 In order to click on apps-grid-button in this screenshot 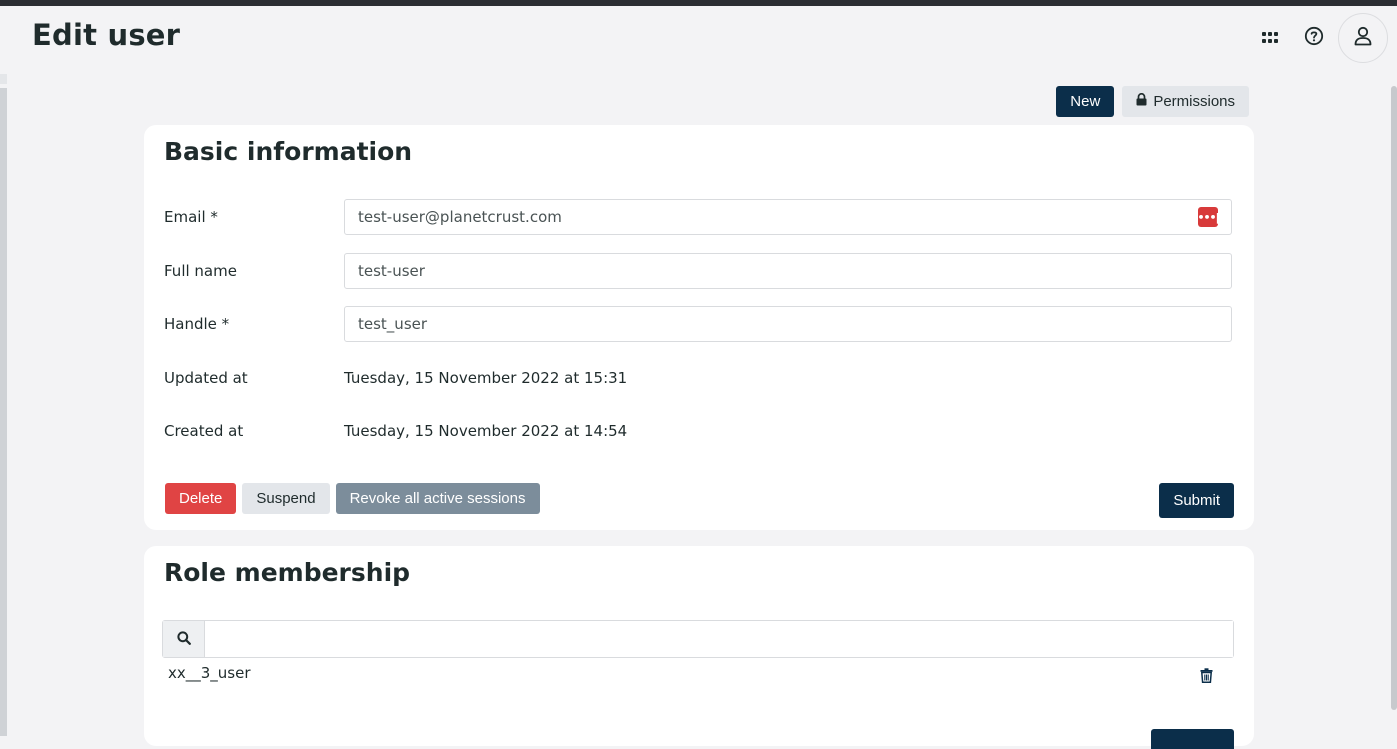, I will do `click(1270, 38)`.